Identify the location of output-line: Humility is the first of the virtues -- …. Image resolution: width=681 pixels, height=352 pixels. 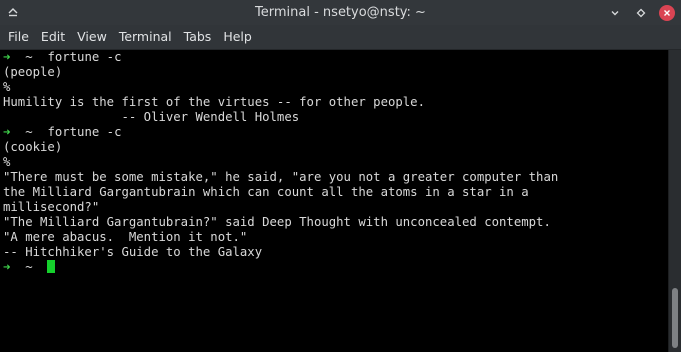
(214, 102).